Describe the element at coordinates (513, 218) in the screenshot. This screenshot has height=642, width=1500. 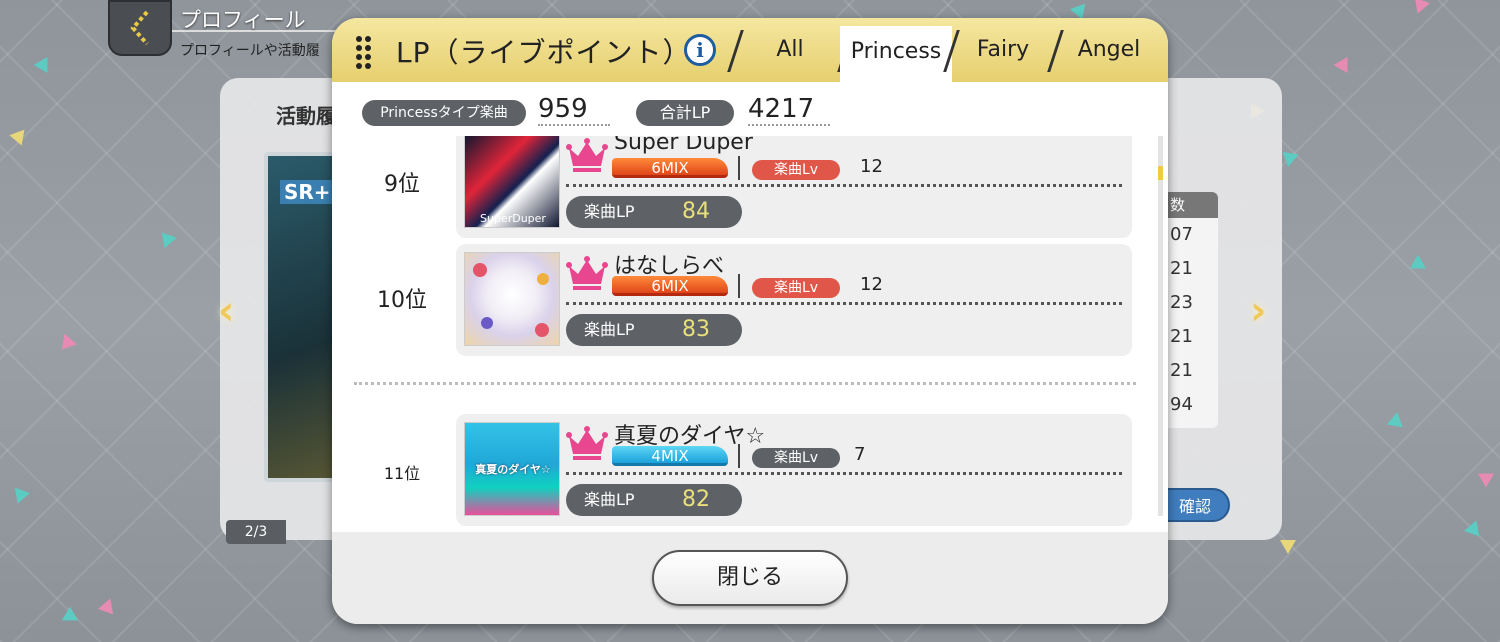
I see `jacket-text: SuperDuper` at that location.